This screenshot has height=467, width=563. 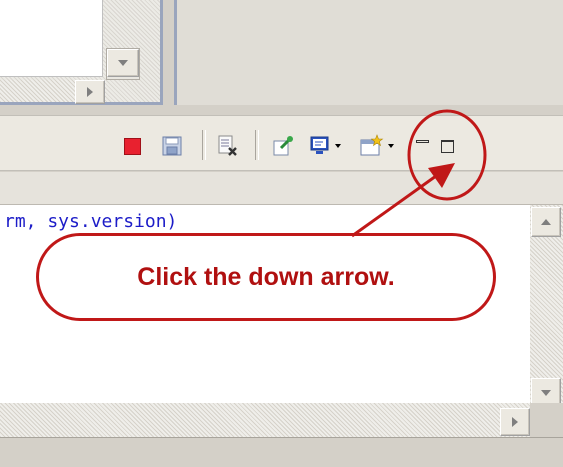 I want to click on save-icon, so click(x=172, y=146).